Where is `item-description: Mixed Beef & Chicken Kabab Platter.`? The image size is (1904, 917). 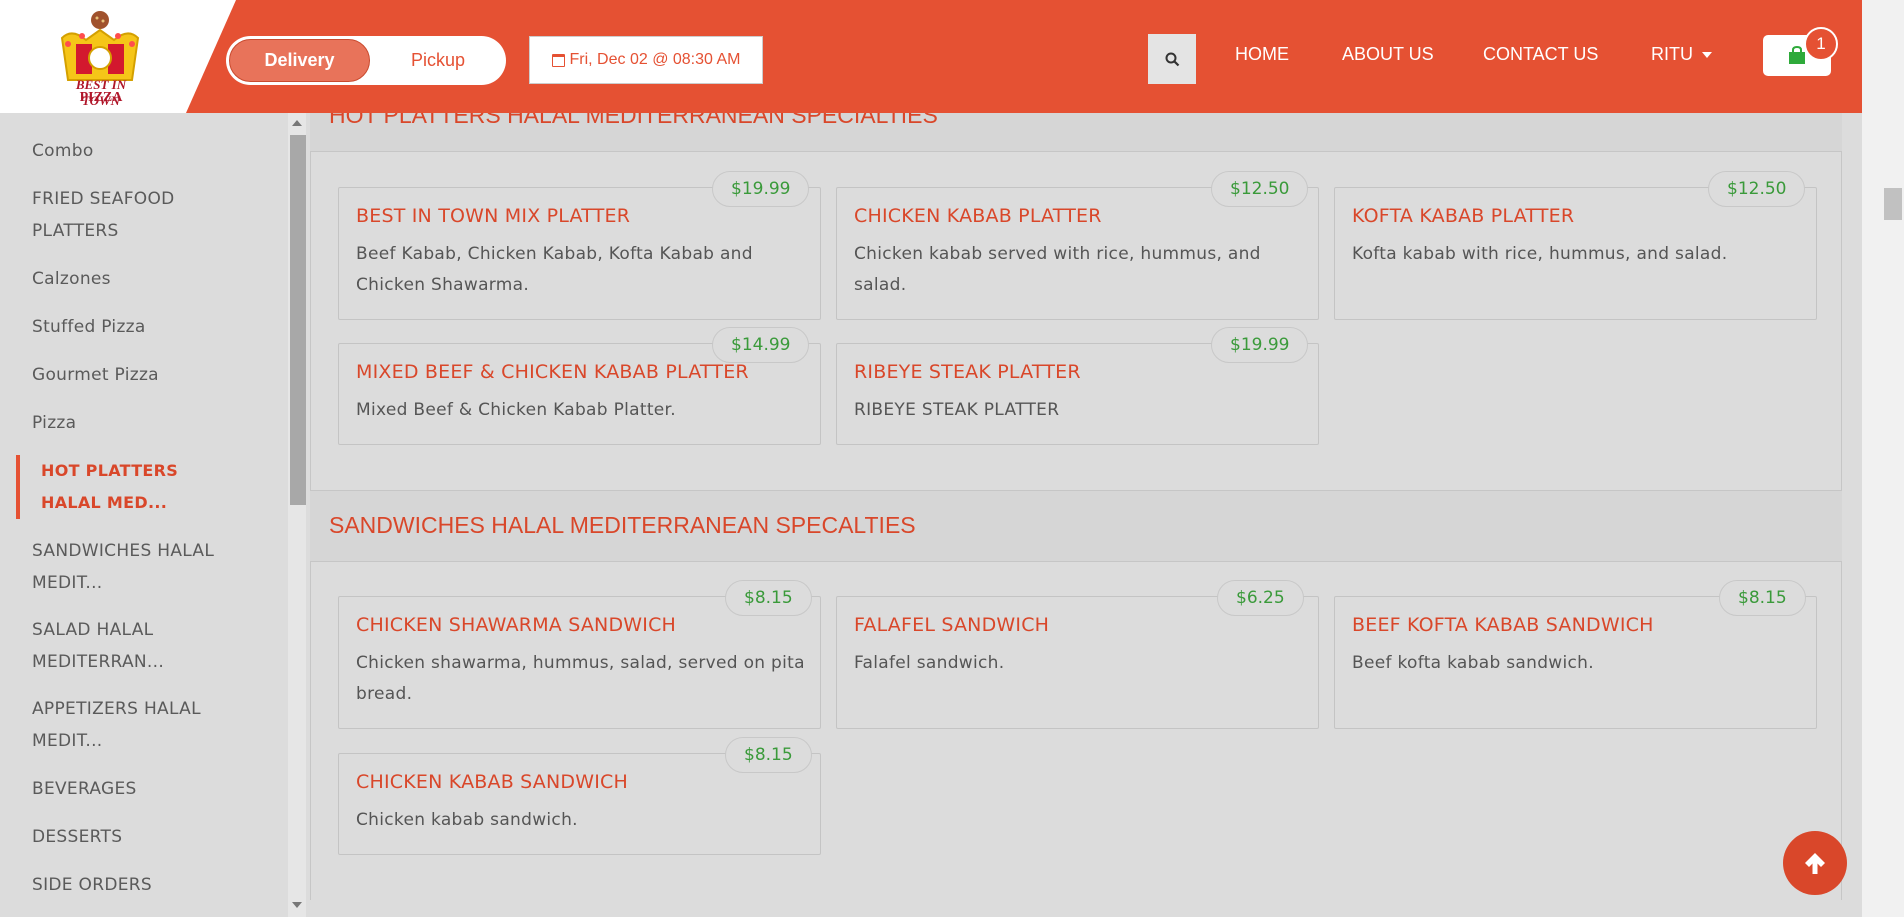
item-description: Mixed Beef & Chicken Kabab Platter. is located at coordinates (516, 410).